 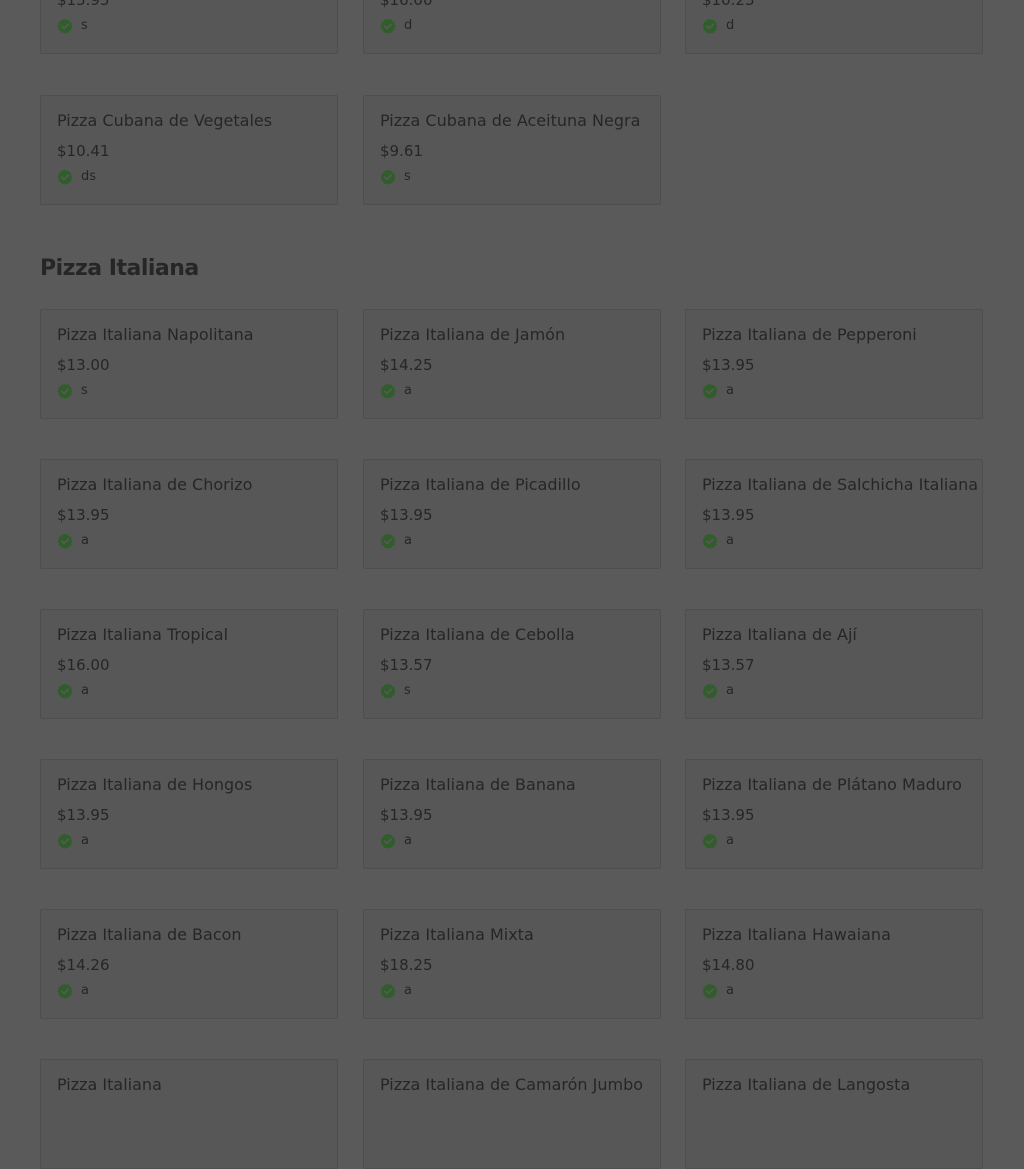 What do you see at coordinates (510, 120) in the screenshot?
I see `menu-item-name: Pizza Cubana de Aceituna Negra` at bounding box center [510, 120].